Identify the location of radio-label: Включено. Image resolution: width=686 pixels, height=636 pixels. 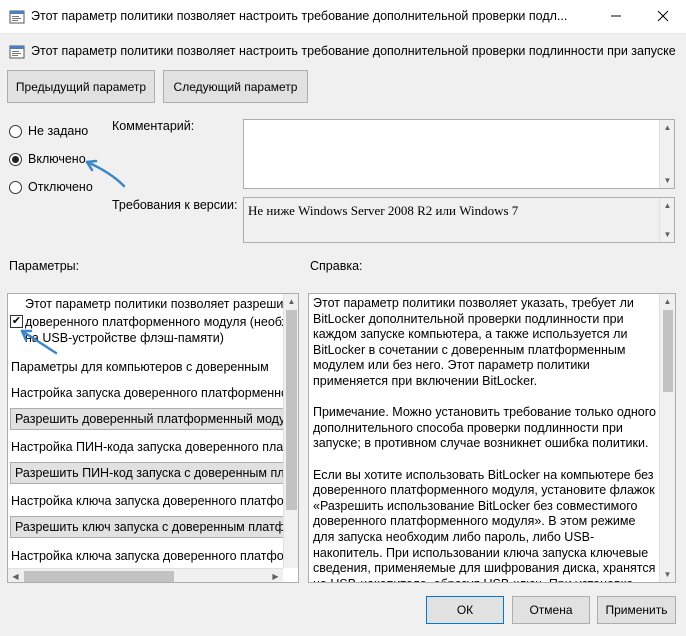
(57, 159).